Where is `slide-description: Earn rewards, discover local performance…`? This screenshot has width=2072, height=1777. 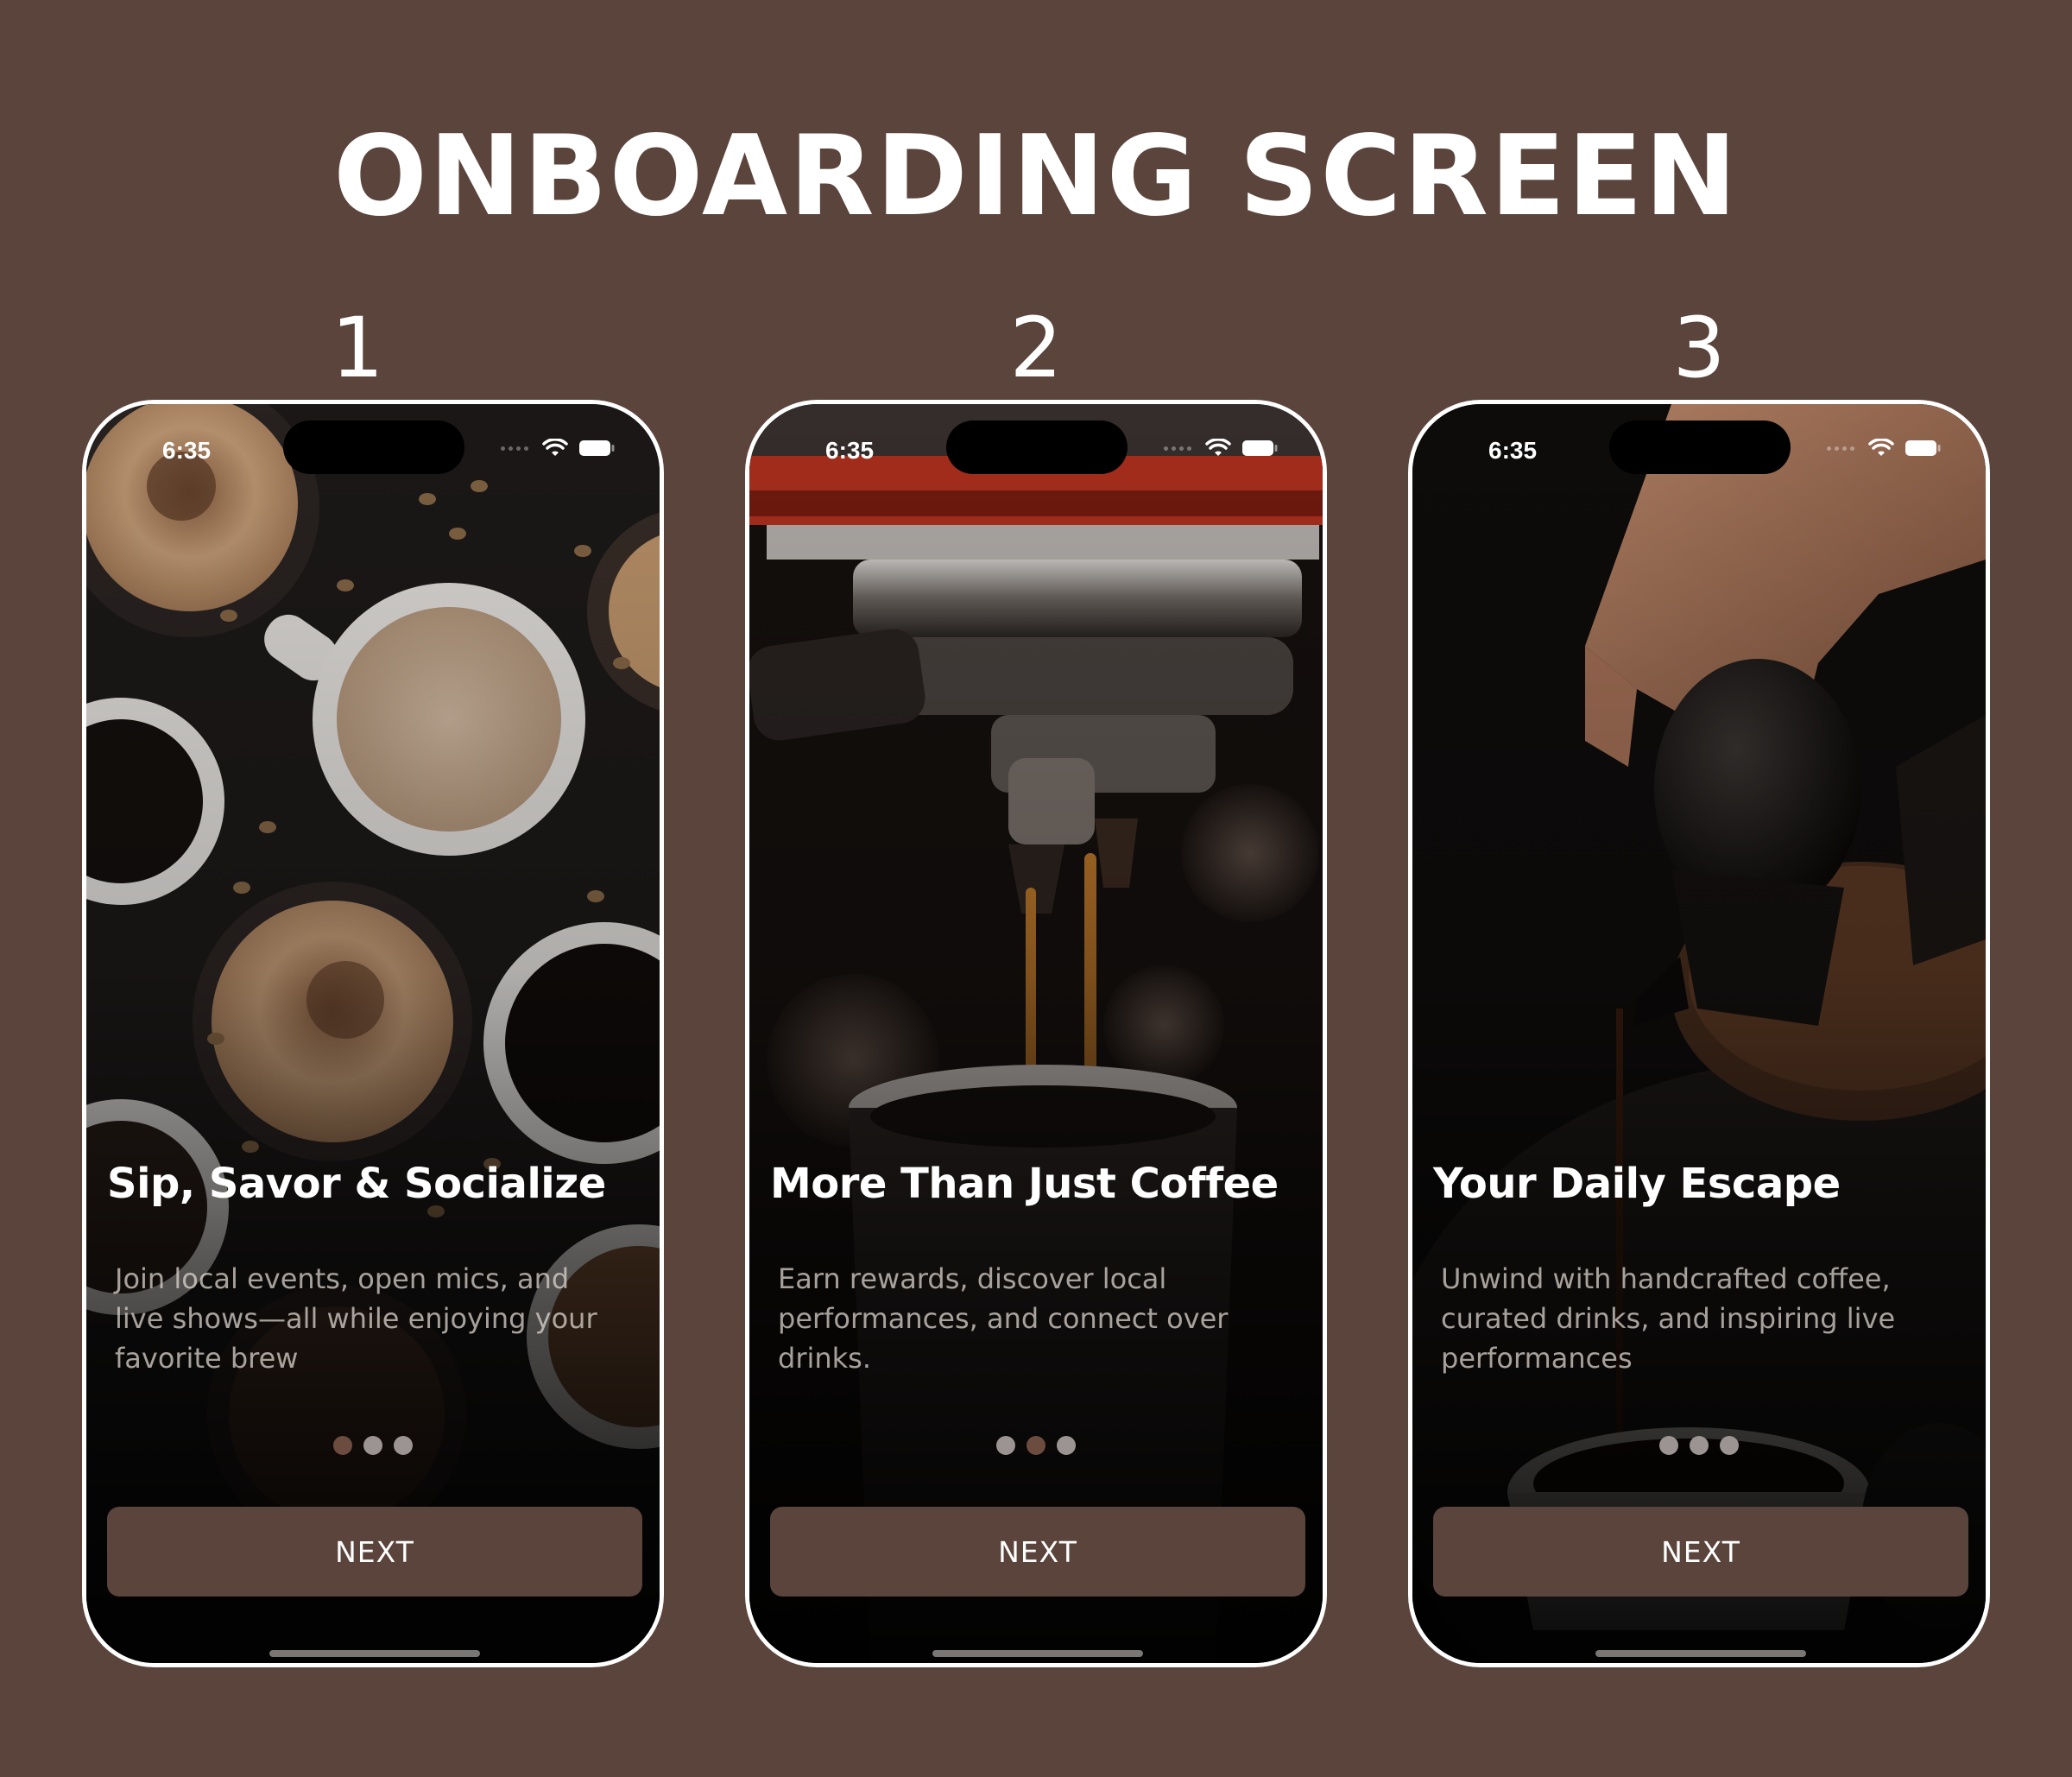
slide-description: Earn rewards, discover local performance… is located at coordinates (1003, 1318).